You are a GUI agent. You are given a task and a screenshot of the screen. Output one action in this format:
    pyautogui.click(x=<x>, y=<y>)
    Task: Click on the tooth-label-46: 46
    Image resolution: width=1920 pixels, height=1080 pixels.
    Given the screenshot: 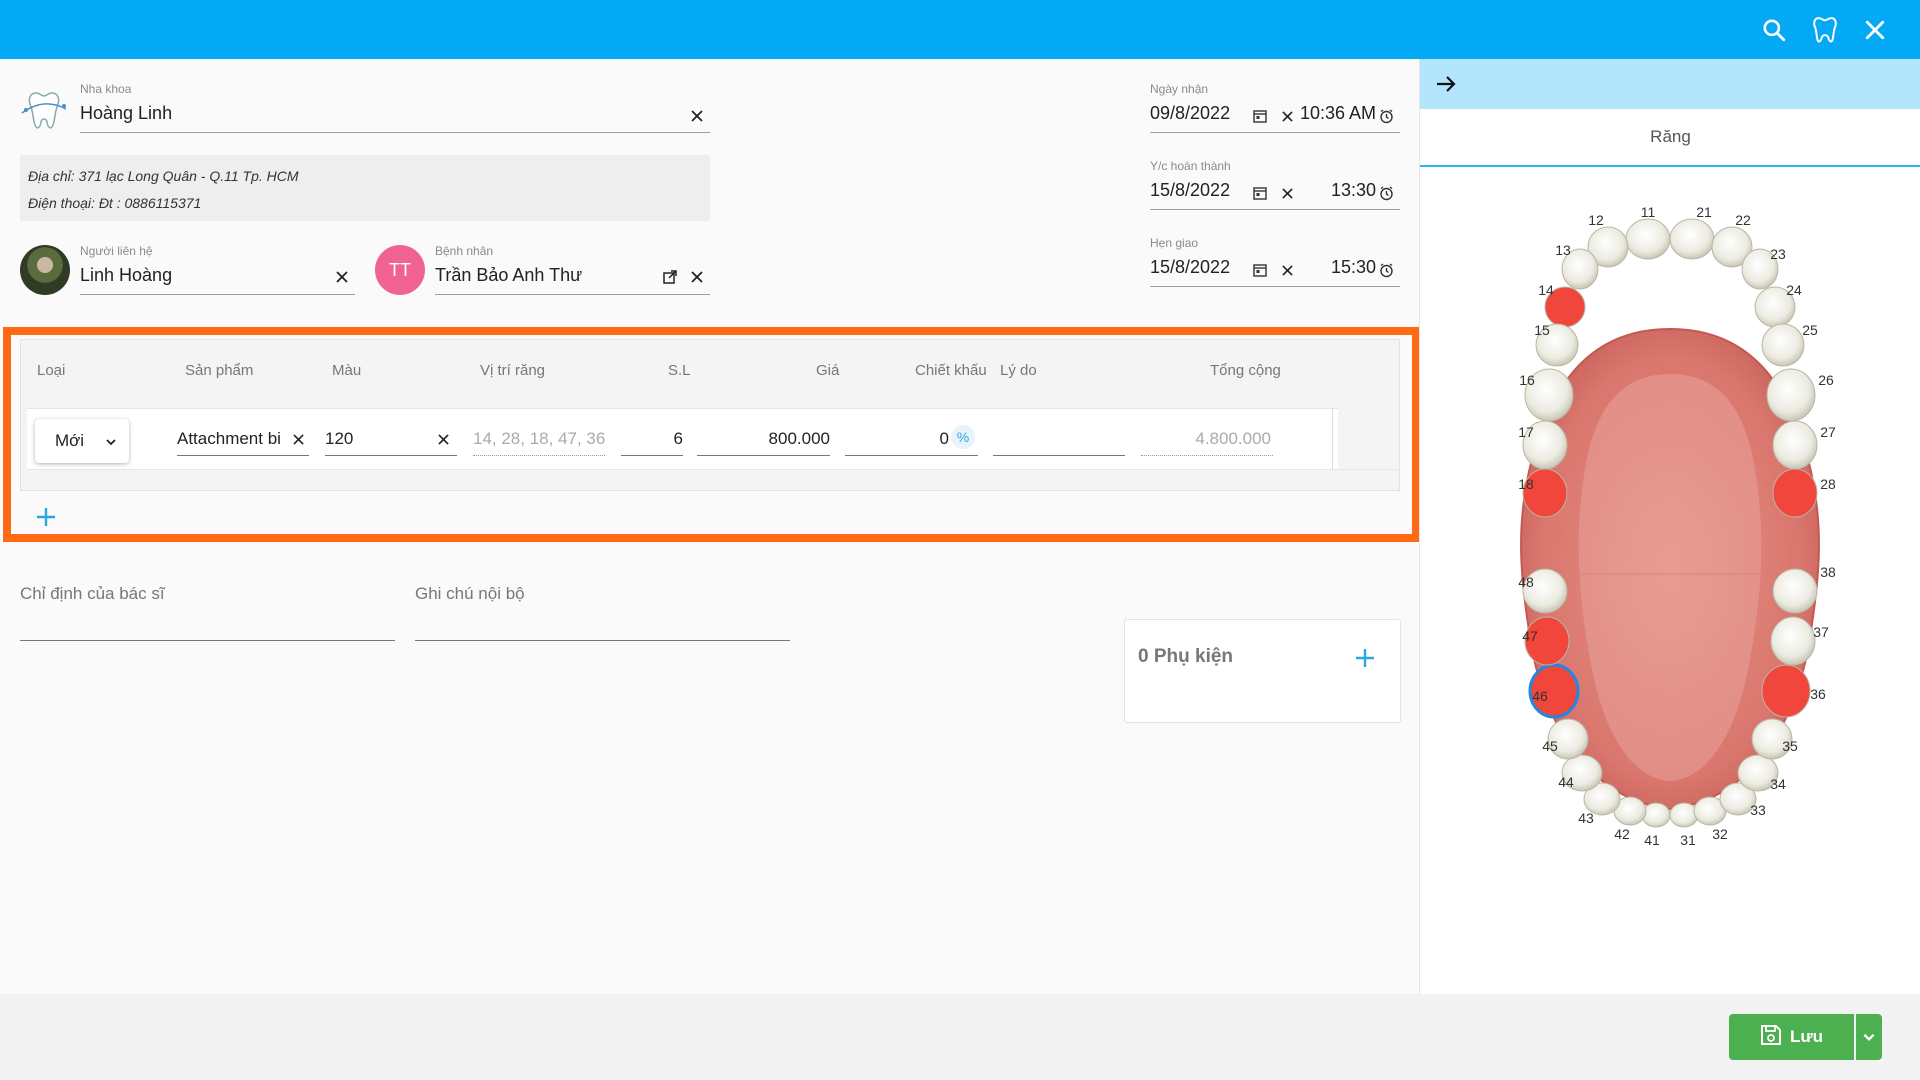 What is the action you would take?
    pyautogui.click(x=1540, y=696)
    